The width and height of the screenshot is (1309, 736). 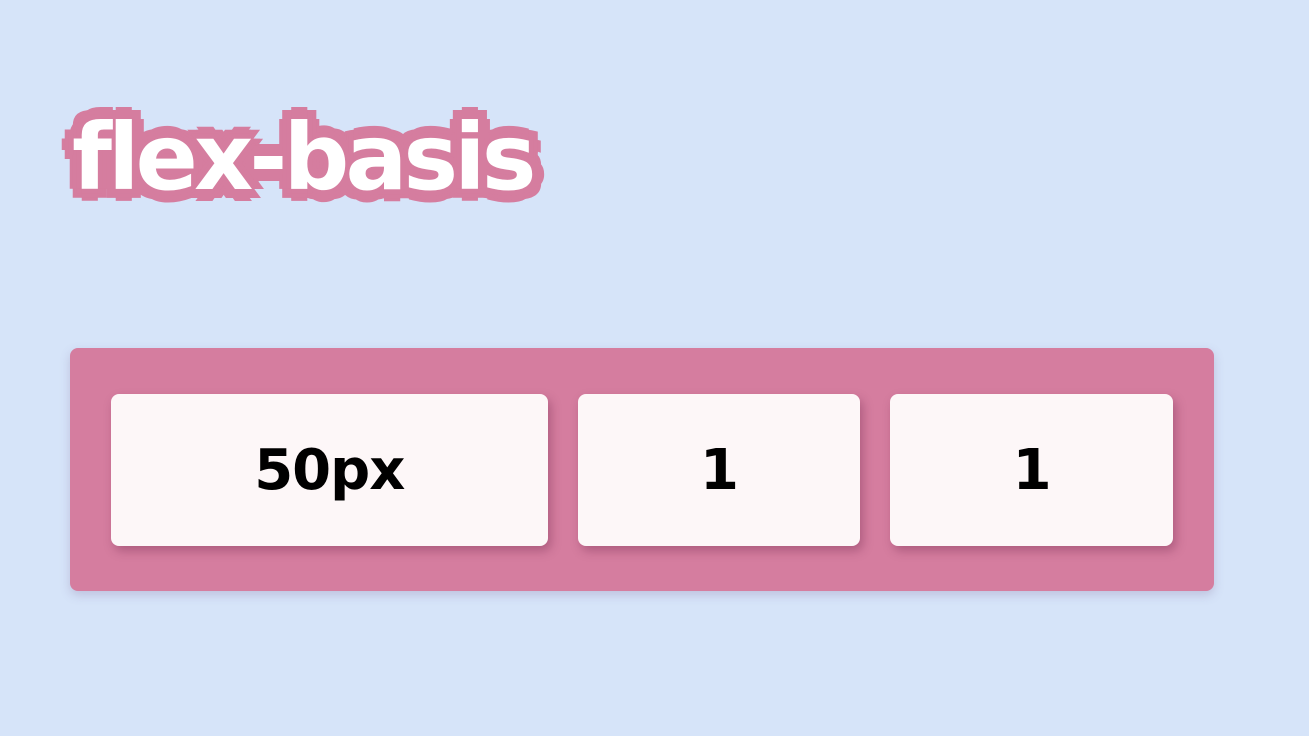 What do you see at coordinates (1031, 470) in the screenshot?
I see `flex-item-grow-1-second: 1` at bounding box center [1031, 470].